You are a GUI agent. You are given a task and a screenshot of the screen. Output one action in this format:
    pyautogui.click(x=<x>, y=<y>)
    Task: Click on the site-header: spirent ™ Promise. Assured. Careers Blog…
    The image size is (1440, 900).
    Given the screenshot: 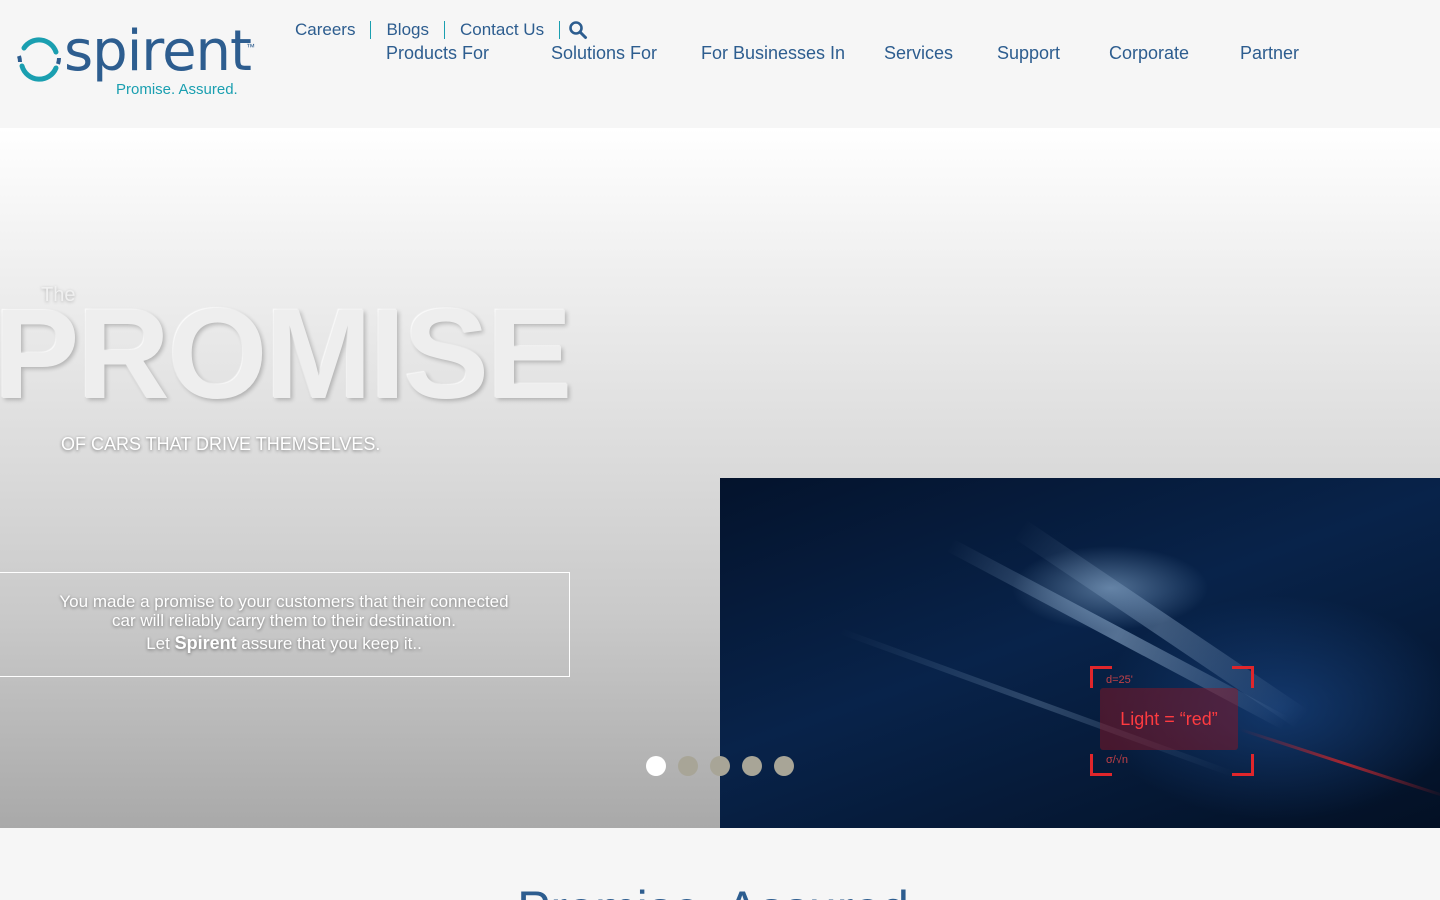 What is the action you would take?
    pyautogui.click(x=720, y=64)
    